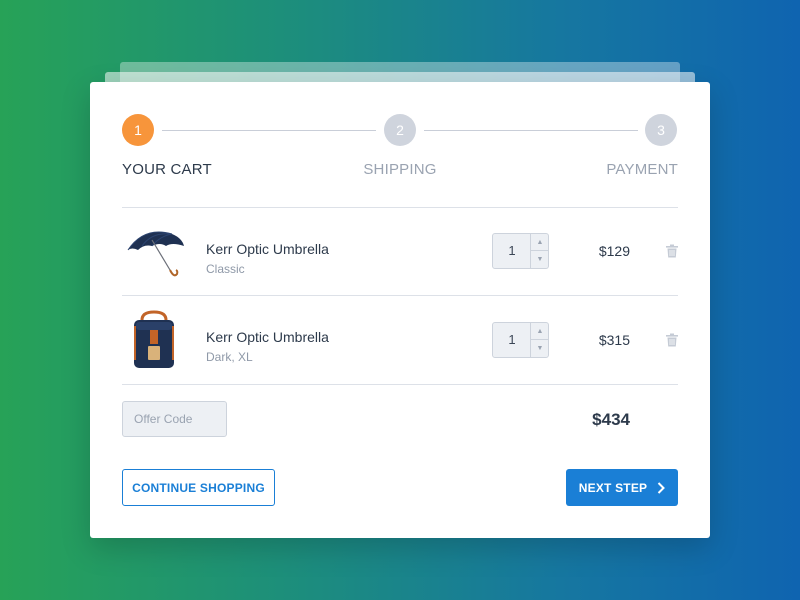 The image size is (800, 600). I want to click on continue-shopping-label: CONTINUE SHOPPING, so click(198, 487).